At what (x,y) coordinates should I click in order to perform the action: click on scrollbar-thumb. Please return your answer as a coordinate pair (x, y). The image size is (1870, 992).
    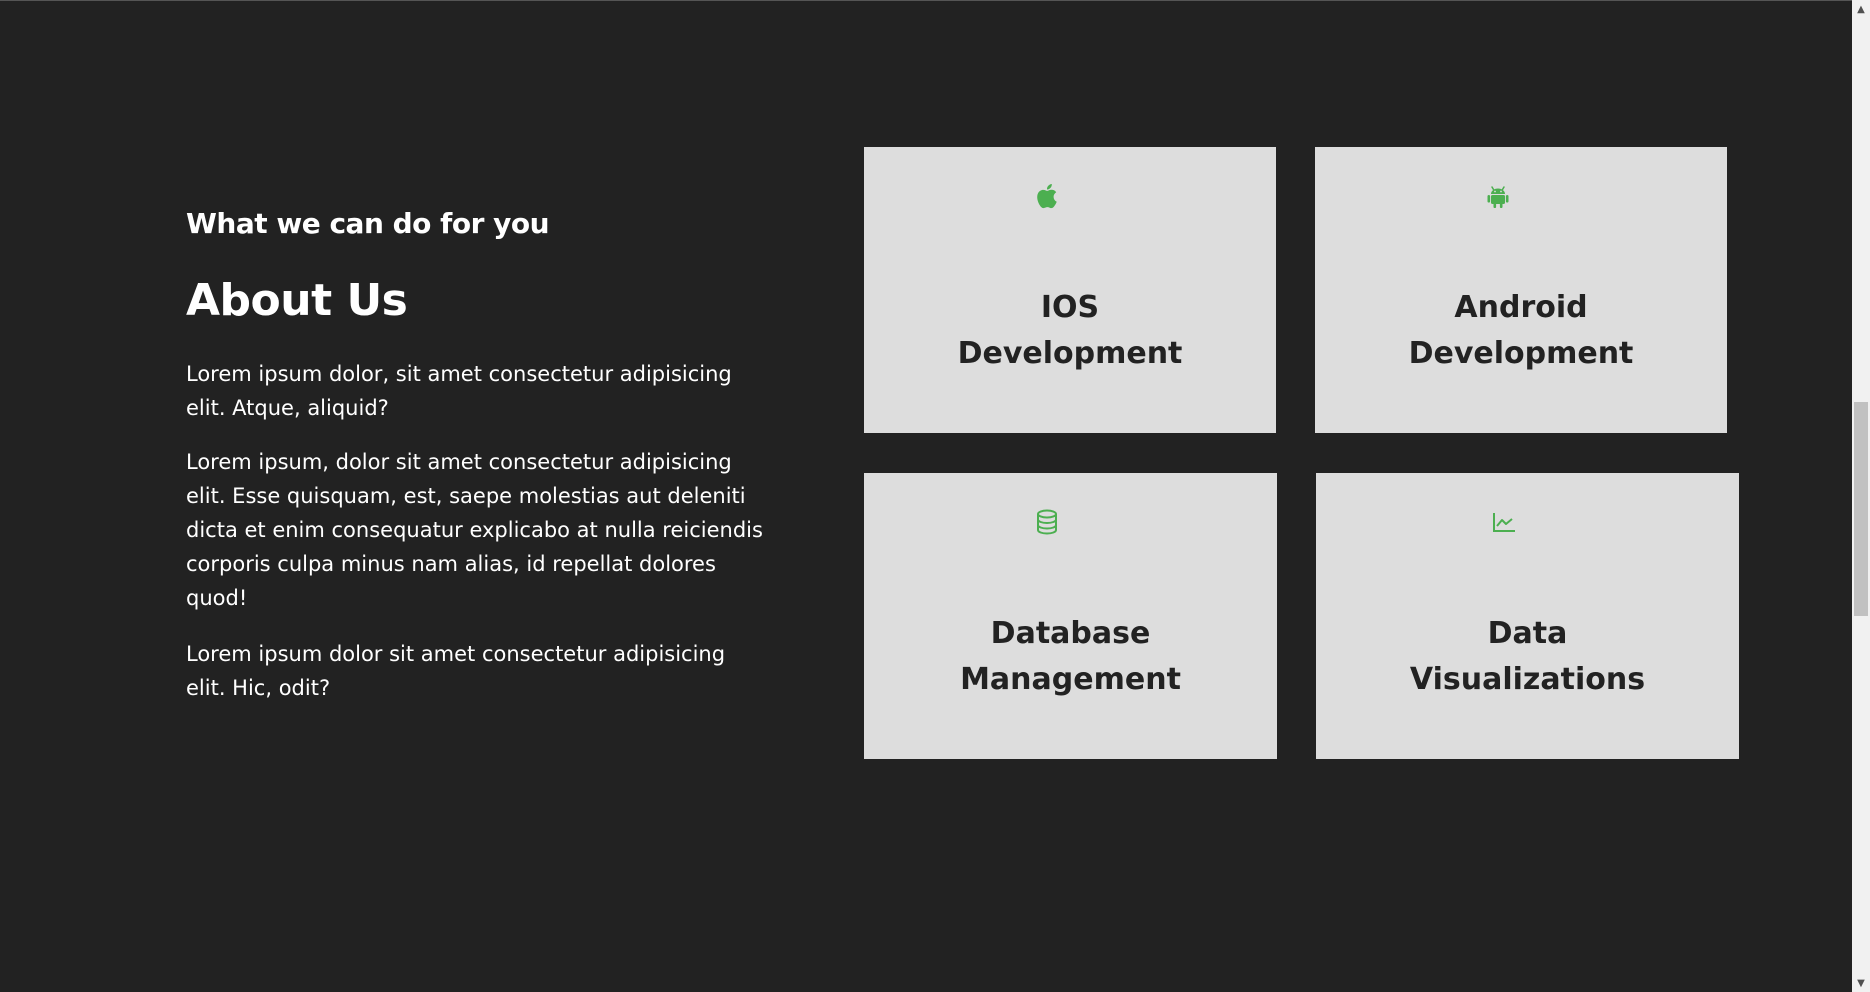
    Looking at the image, I should click on (1861, 509).